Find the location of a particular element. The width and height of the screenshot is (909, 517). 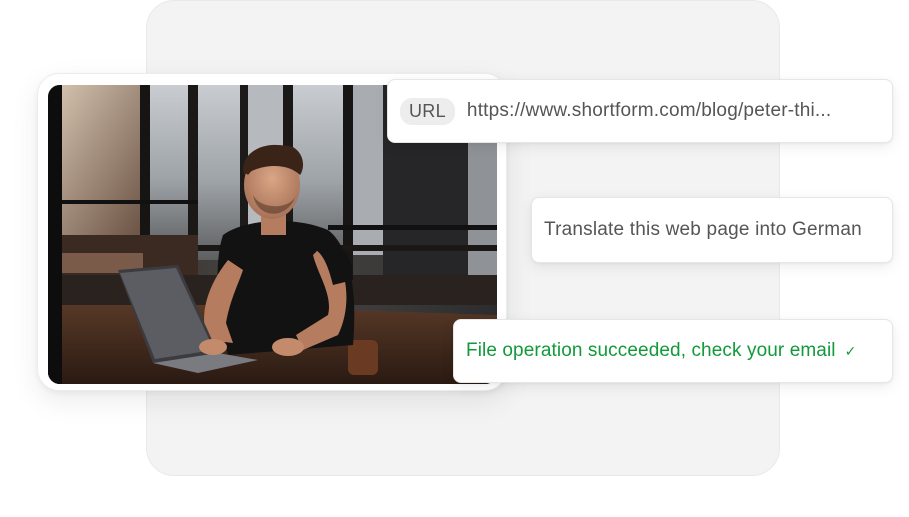

prompt-text: Translate this web page into German is located at coordinates (703, 229).